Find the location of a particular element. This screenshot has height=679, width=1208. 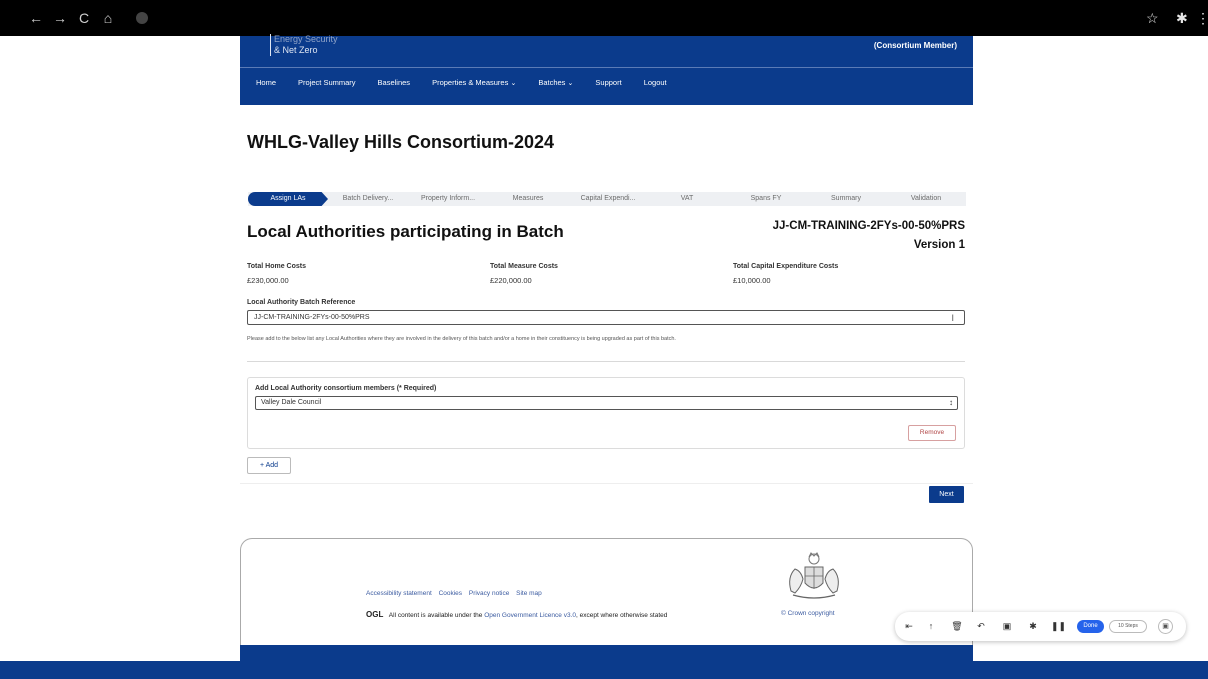

undo-icon: ↶ is located at coordinates (981, 626).